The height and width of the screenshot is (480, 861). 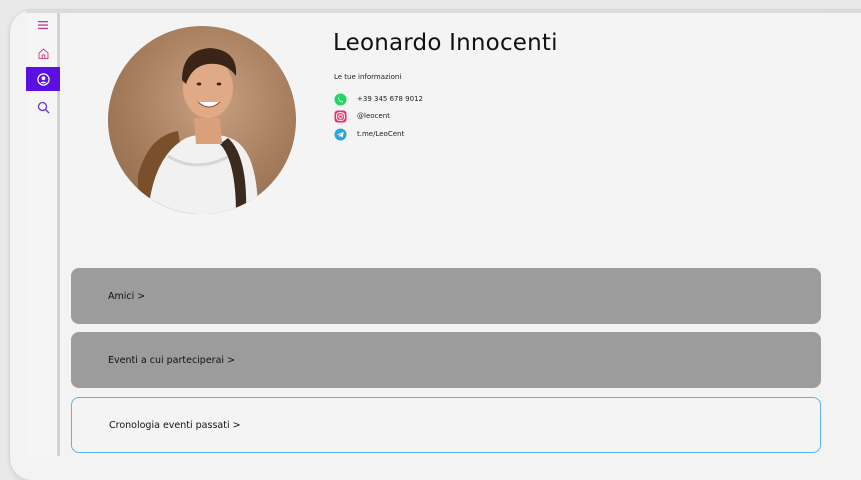 I want to click on whatsapp-icon, so click(x=340, y=99).